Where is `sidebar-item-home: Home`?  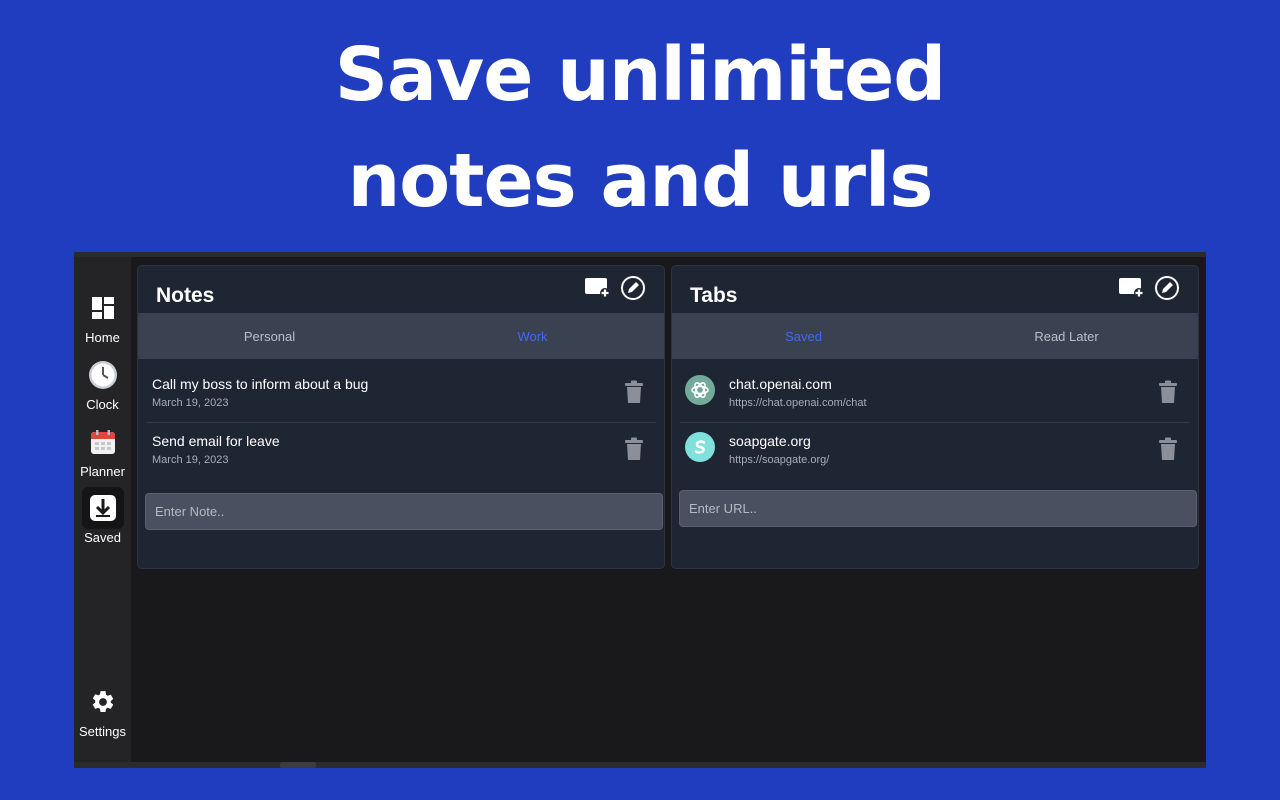
sidebar-item-home: Home is located at coordinates (102, 316).